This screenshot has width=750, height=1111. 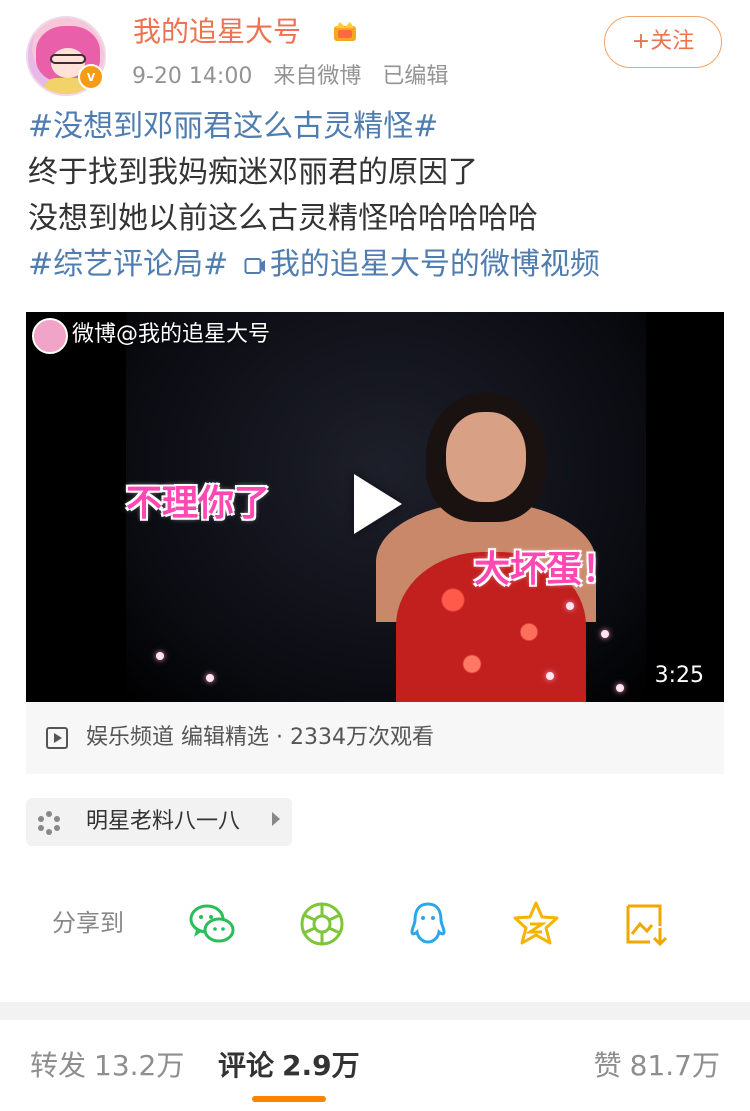 What do you see at coordinates (435, 264) in the screenshot?
I see `video-link: 我的追星大号的微博视频` at bounding box center [435, 264].